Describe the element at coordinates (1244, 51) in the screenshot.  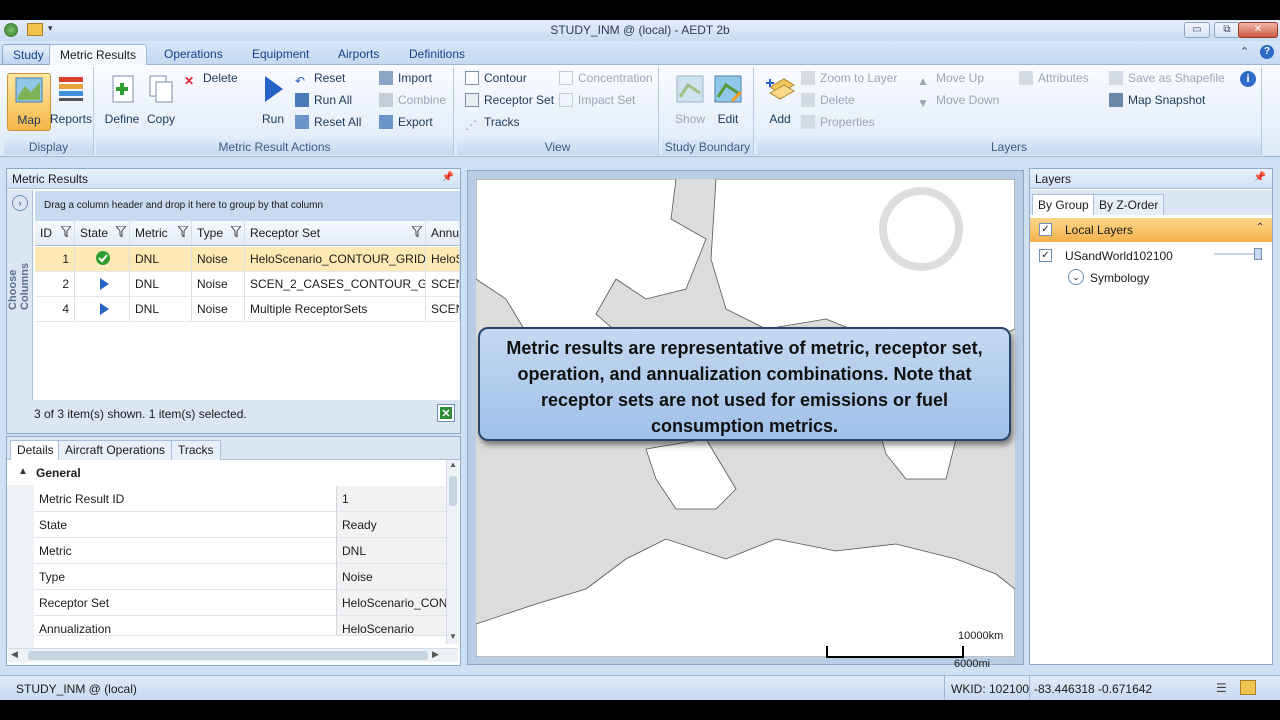
I see `collapse-ribbon-icon: ⌃` at that location.